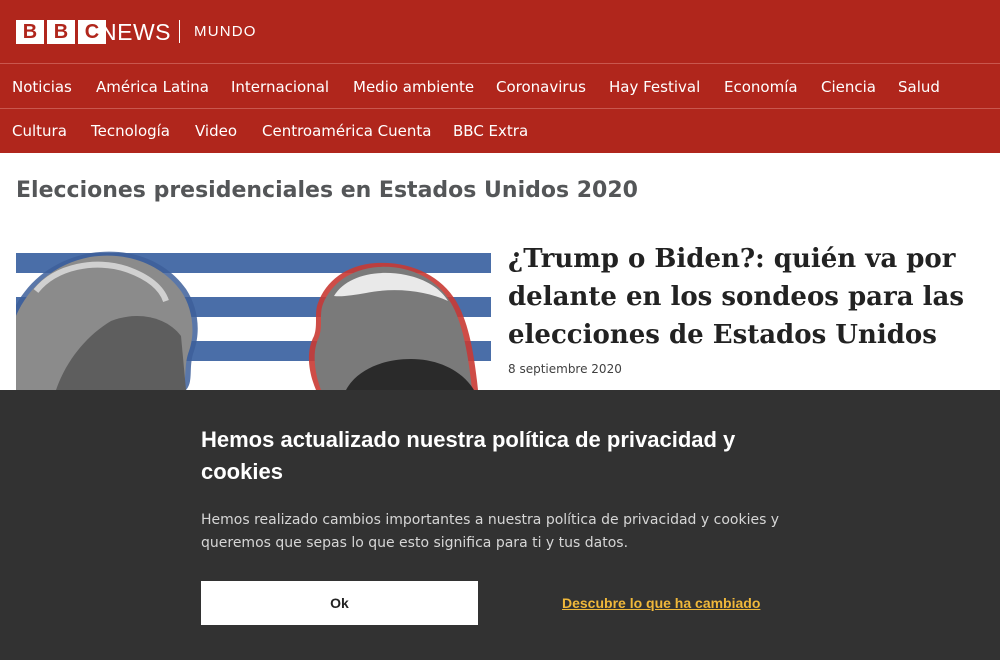  Describe the element at coordinates (661, 603) in the screenshot. I see `learn-more-link: Descubre lo que ha cambiado` at that location.